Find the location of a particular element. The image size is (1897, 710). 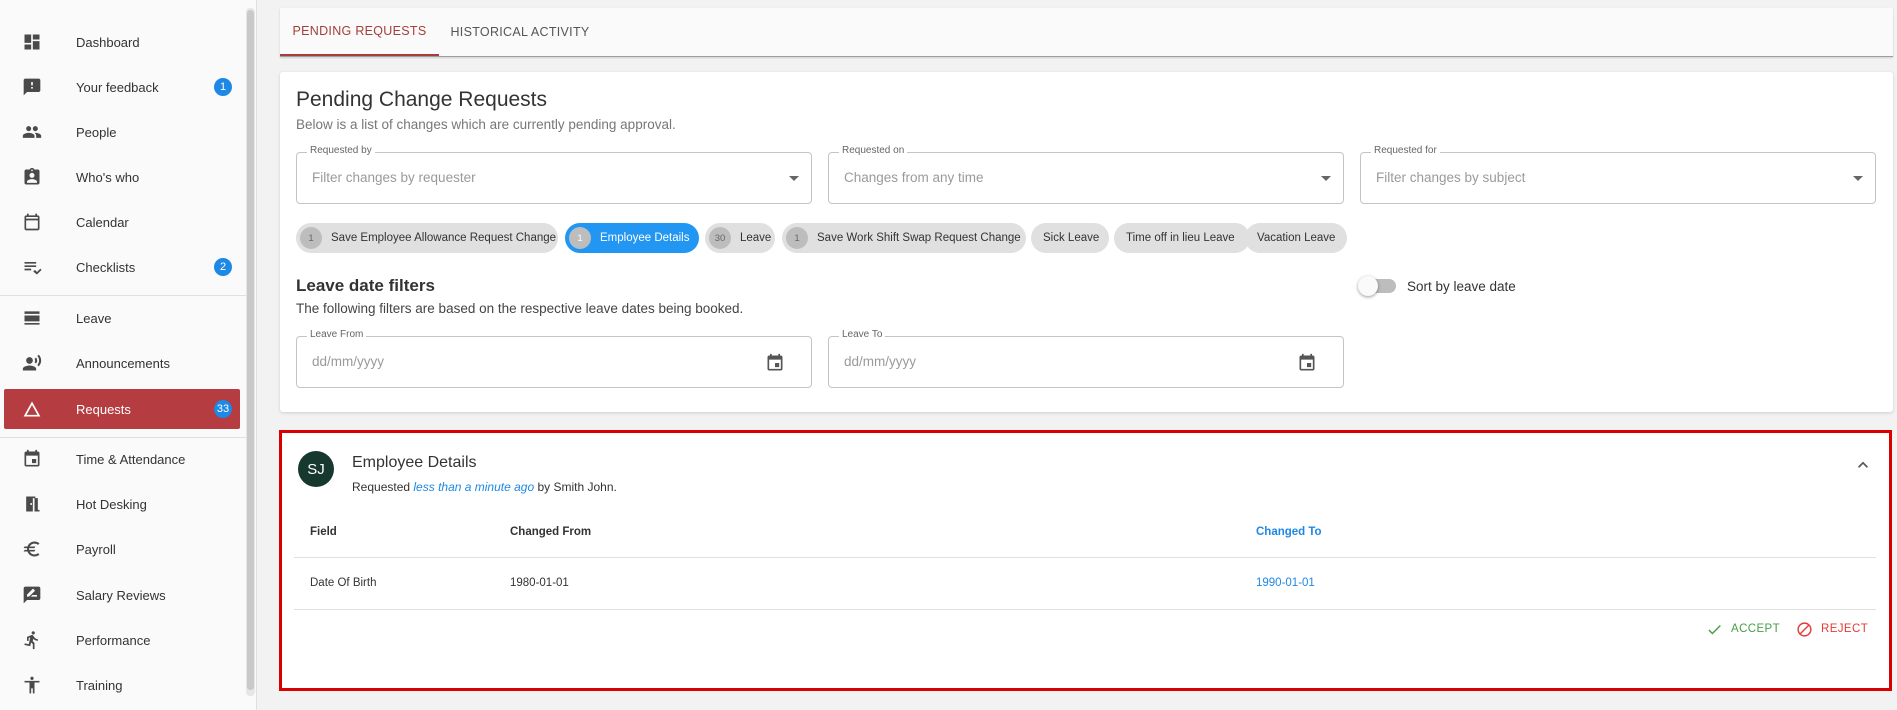

request-tabs: PENDING REQUESTS HISTORICAL ACTIVITY is located at coordinates (1086, 32).